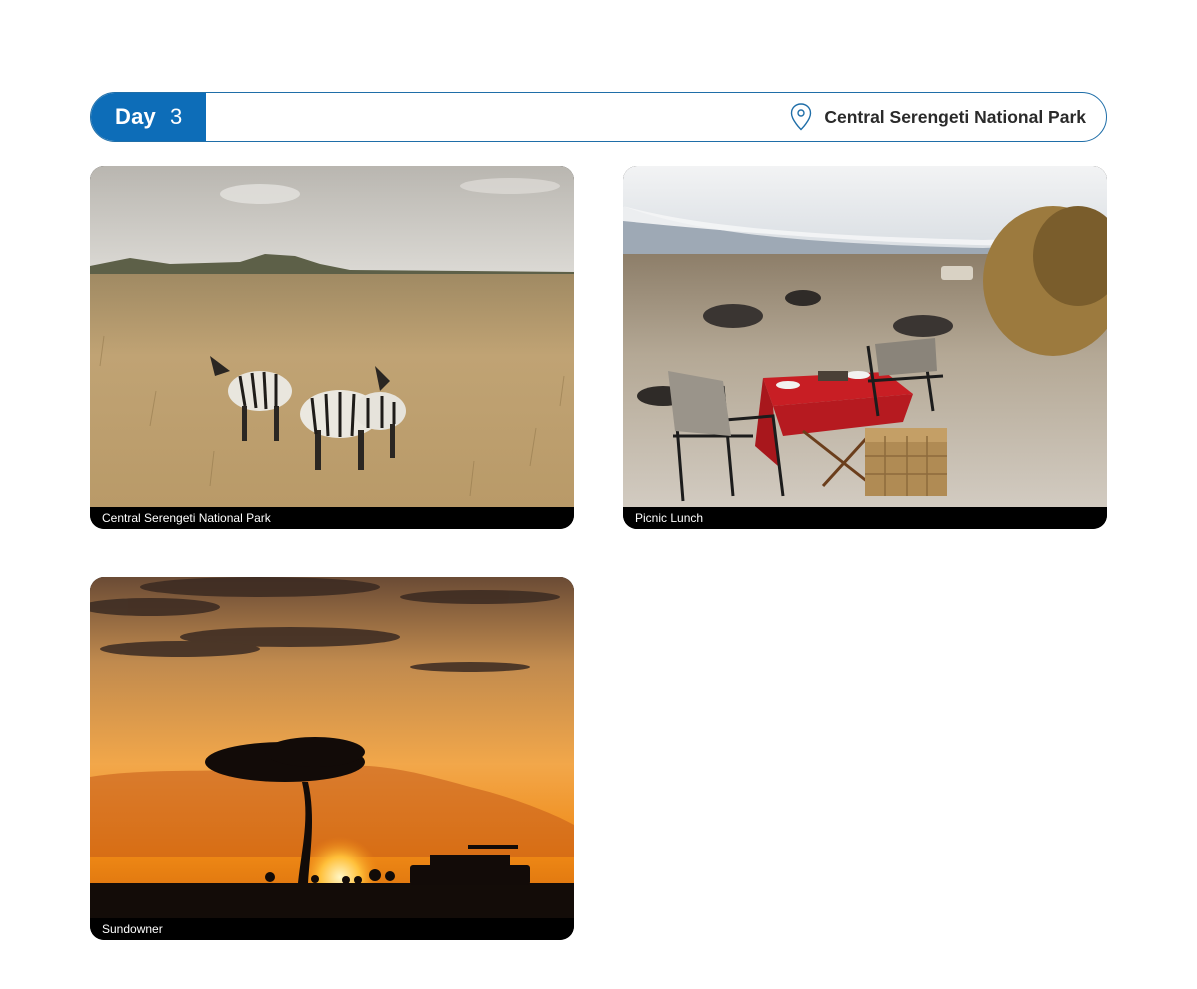  I want to click on day-number: 3, so click(176, 116).